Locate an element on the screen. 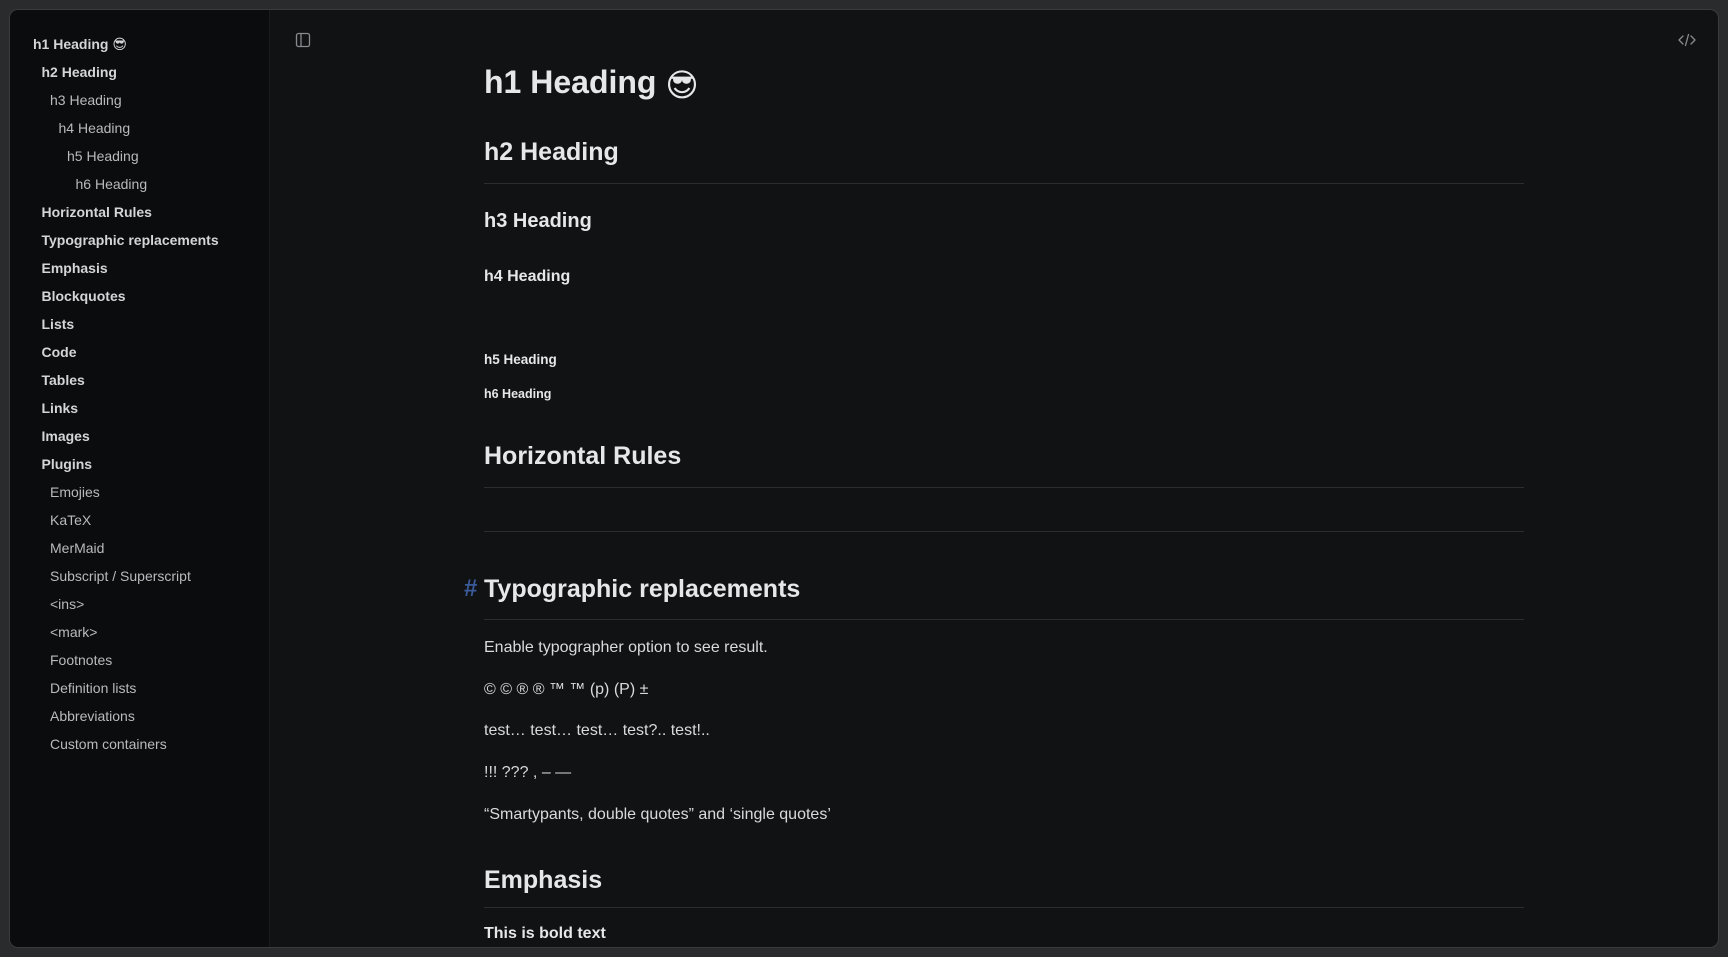 This screenshot has height=957, width=1728. toc-item-label: Emojies is located at coordinates (75, 492).